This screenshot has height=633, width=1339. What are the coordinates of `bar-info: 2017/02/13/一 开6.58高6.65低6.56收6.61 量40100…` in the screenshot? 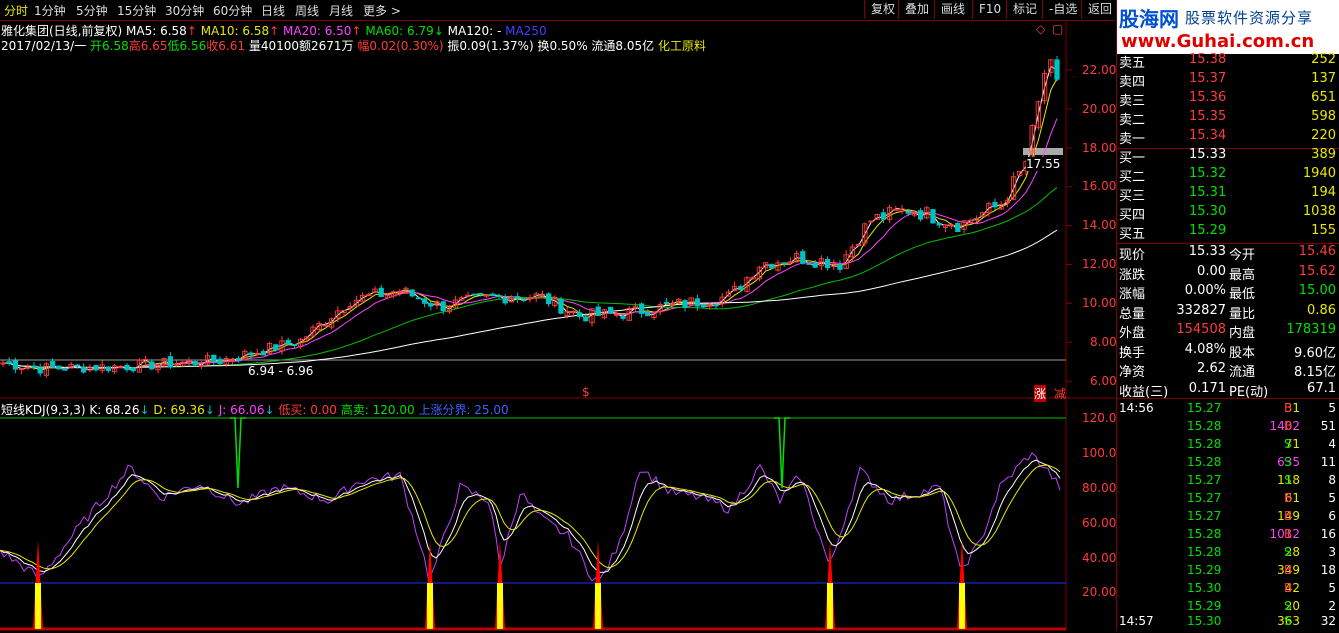 It's located at (353, 45).